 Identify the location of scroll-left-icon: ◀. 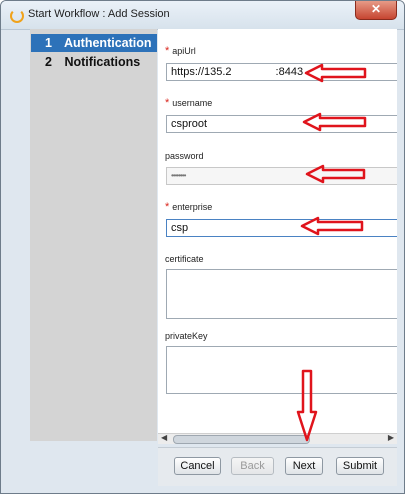
(164, 437).